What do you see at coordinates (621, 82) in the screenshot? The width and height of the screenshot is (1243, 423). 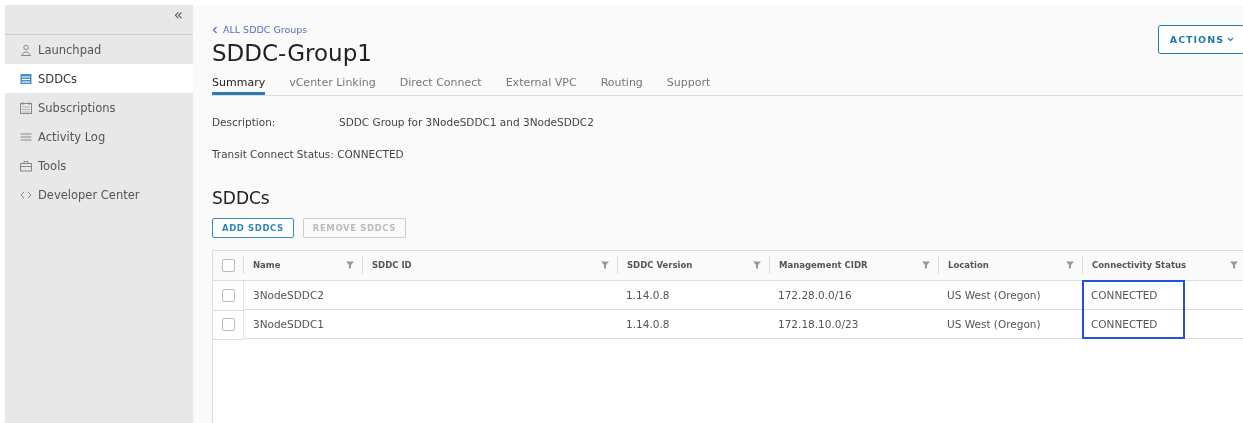 I see `tab: Routing` at bounding box center [621, 82].